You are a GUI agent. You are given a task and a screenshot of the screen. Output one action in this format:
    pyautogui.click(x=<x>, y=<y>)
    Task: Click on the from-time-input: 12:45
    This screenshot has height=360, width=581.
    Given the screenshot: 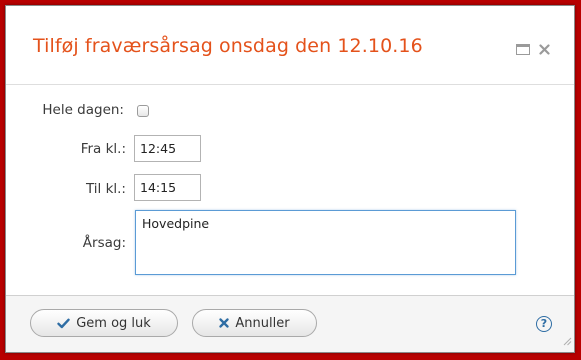 What is the action you would take?
    pyautogui.click(x=167, y=148)
    